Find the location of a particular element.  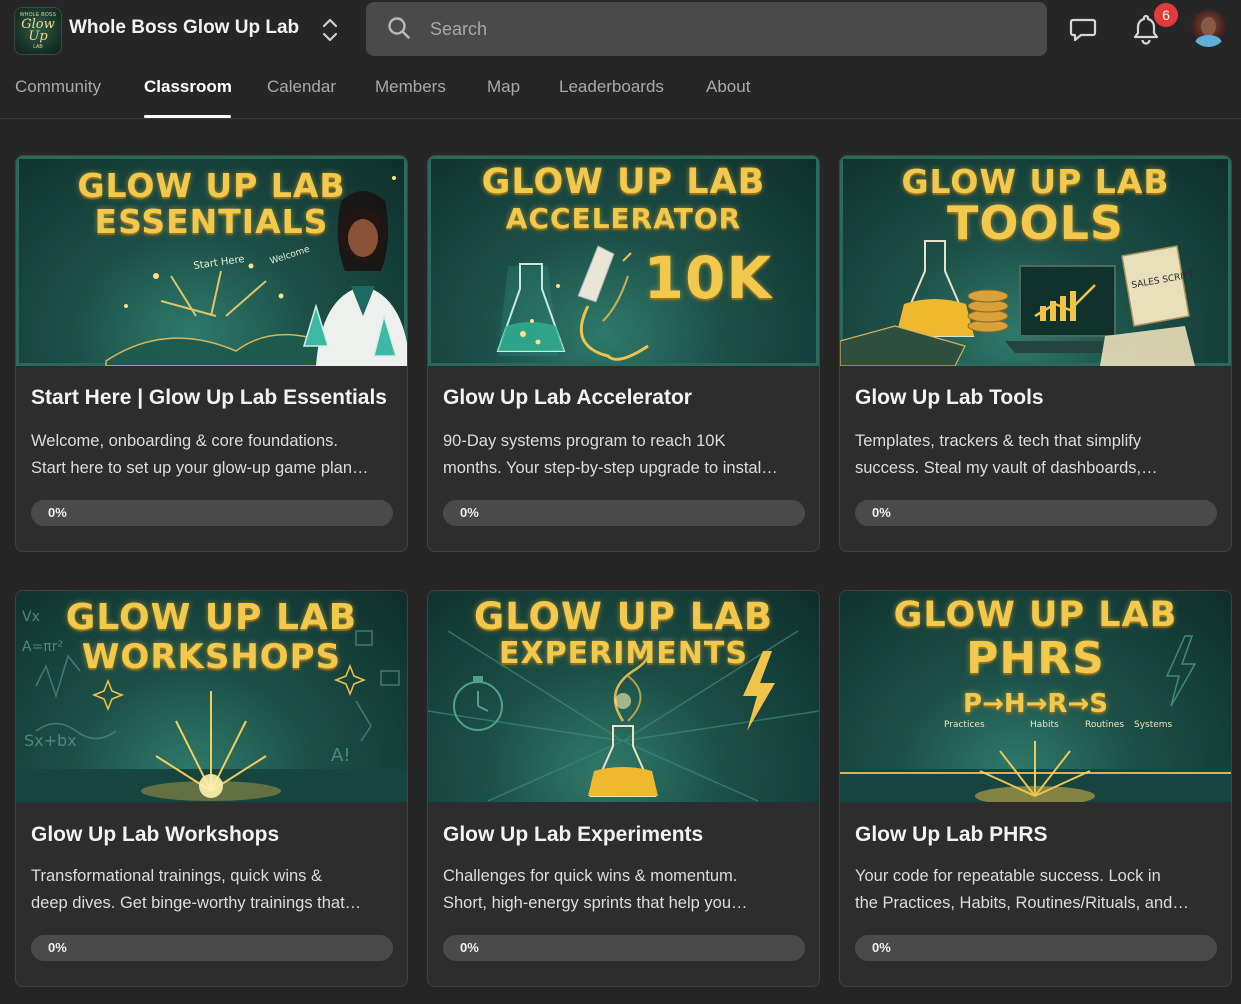

avatar-face is located at coordinates (1208, 26).